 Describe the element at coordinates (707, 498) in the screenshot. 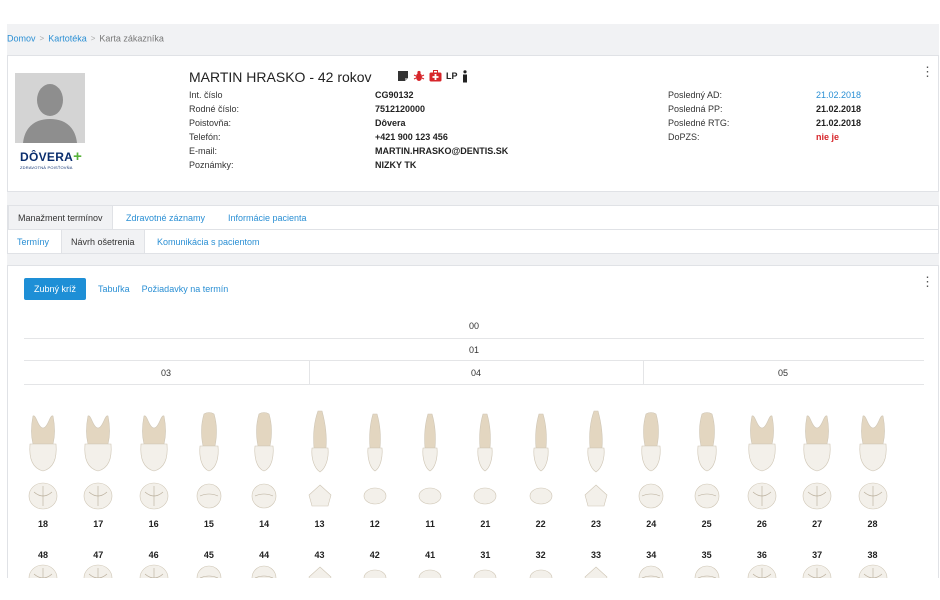

I see `tooth-25-occlusal-view` at that location.